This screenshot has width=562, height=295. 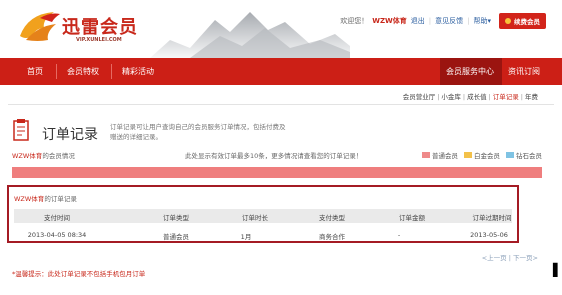 I want to click on subnav-item-annual: 年费, so click(x=531, y=97).